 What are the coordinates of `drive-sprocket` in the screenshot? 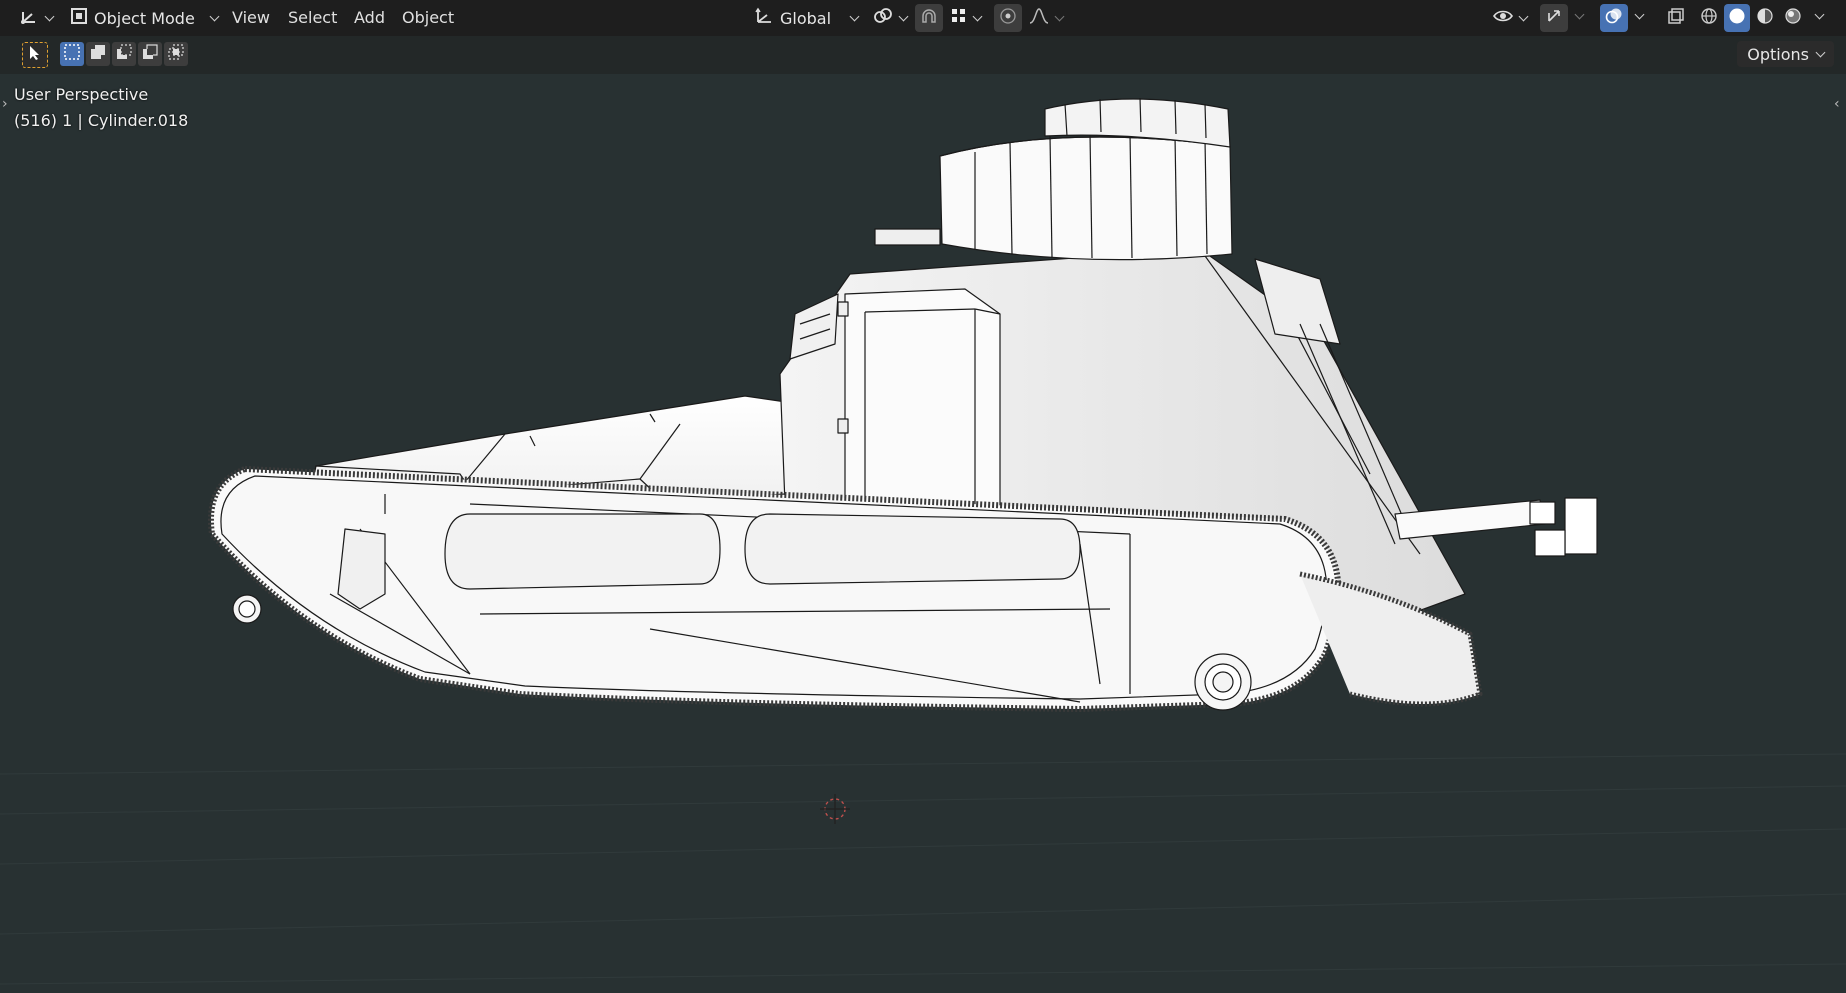 It's located at (1223, 682).